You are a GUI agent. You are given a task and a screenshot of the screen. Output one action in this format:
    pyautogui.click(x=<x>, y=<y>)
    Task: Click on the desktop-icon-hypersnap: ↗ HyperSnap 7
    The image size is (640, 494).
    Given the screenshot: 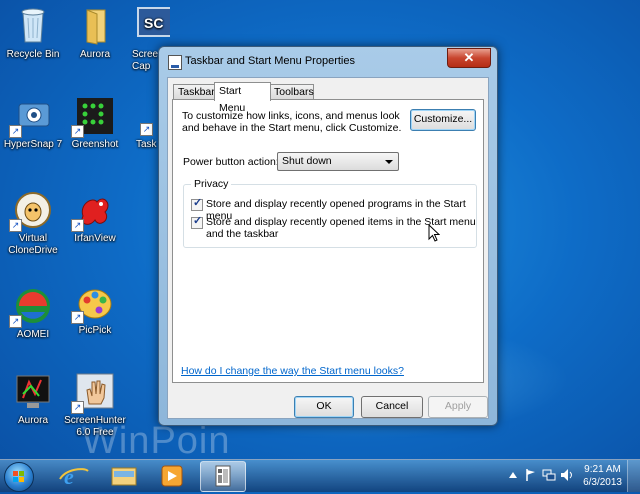 What is the action you would take?
    pyautogui.click(x=33, y=123)
    